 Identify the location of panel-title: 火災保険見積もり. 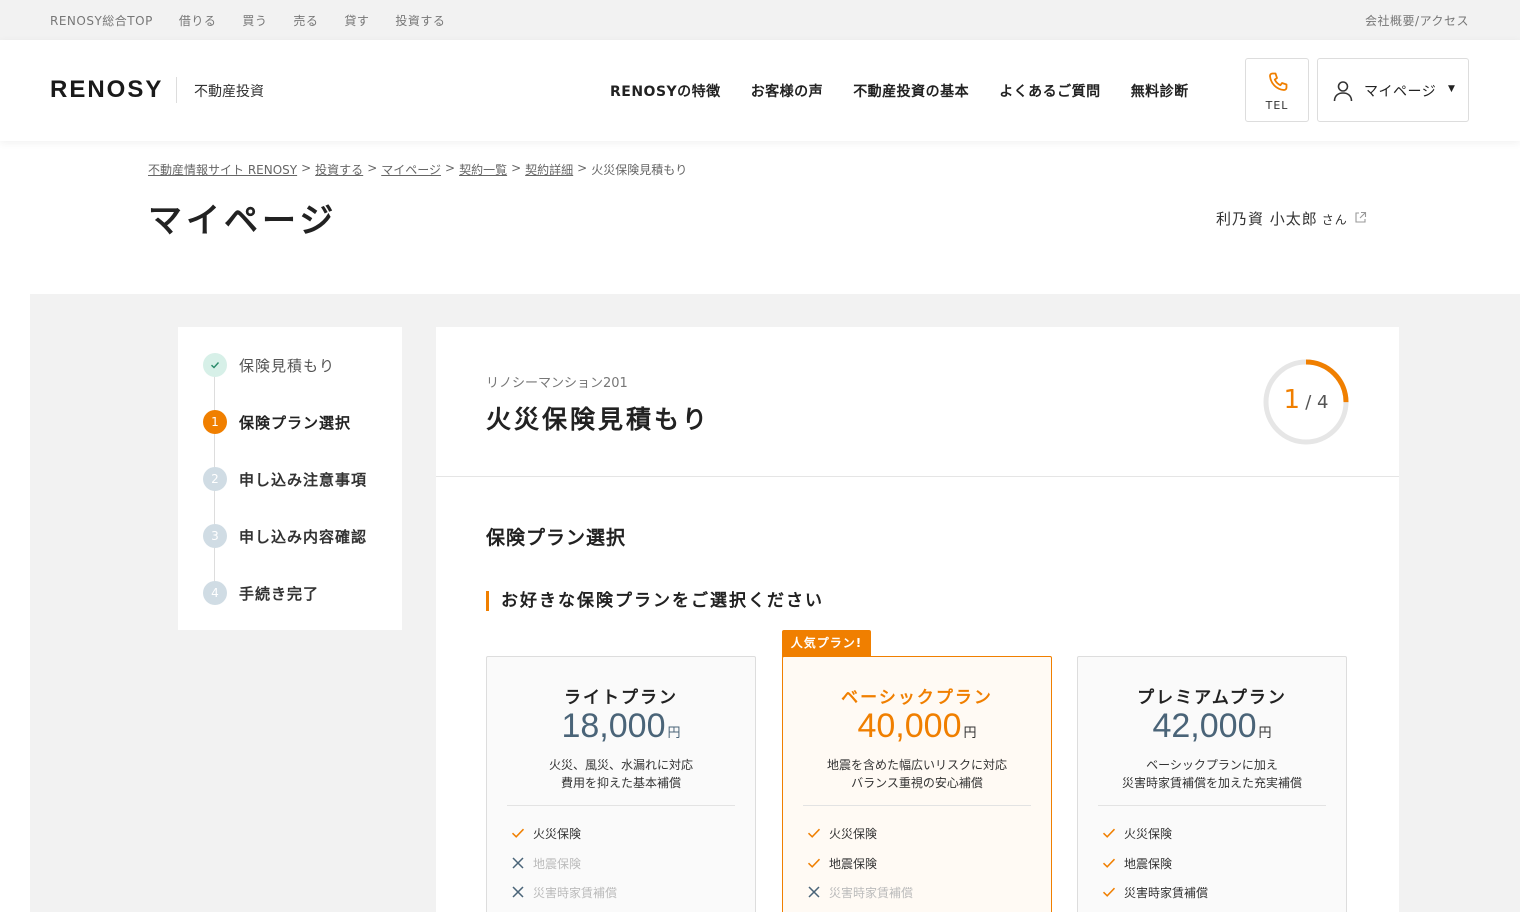
(598, 419).